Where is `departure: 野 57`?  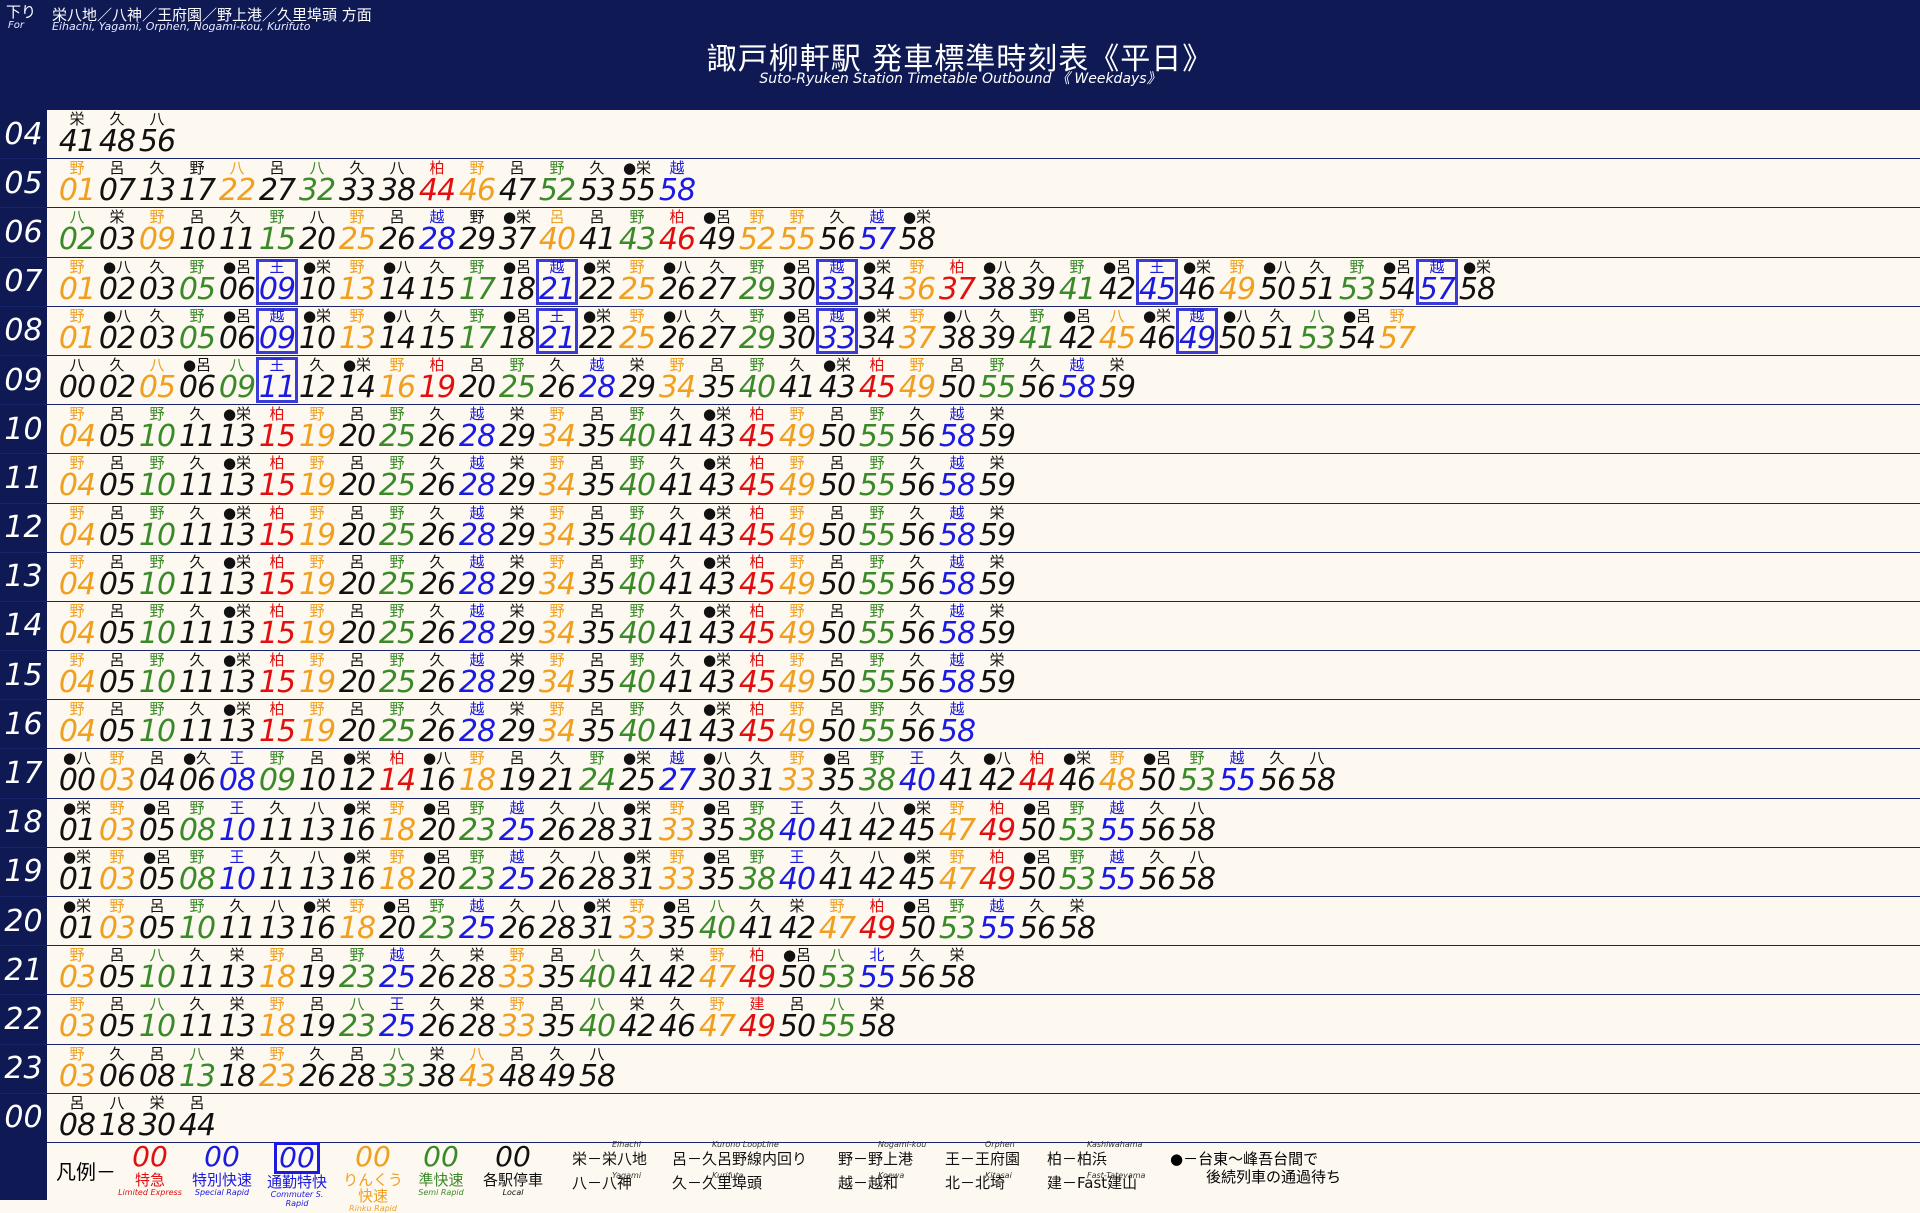
departure: 野 57 is located at coordinates (1399, 331).